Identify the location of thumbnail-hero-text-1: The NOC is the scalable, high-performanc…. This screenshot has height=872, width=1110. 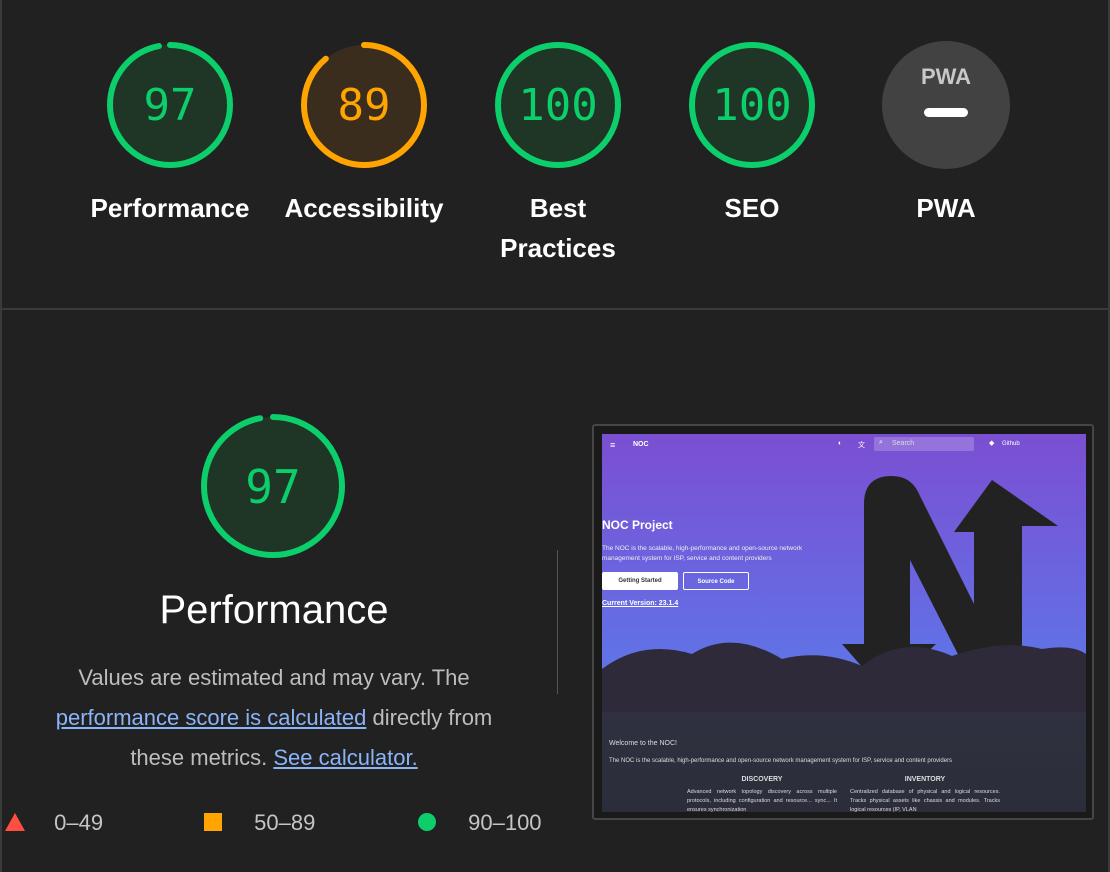
(702, 548).